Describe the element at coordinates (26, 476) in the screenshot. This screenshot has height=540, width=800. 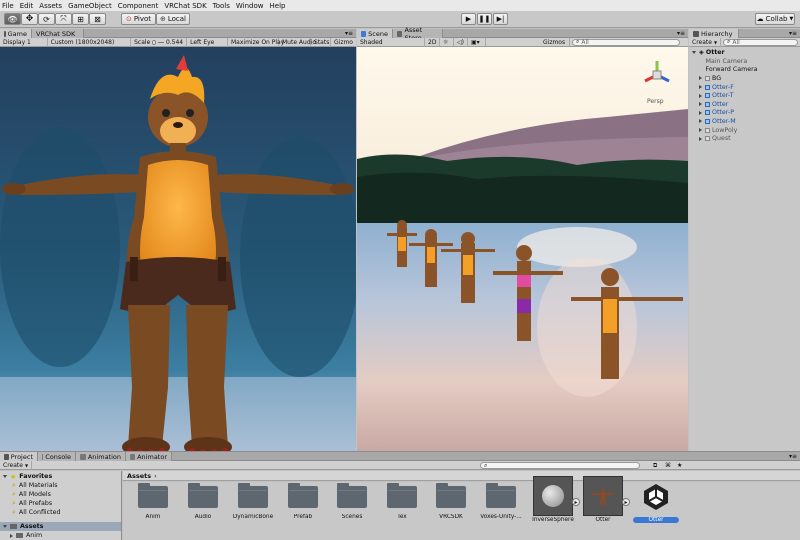
I see `favorites-header: ★ Favorites` at that location.